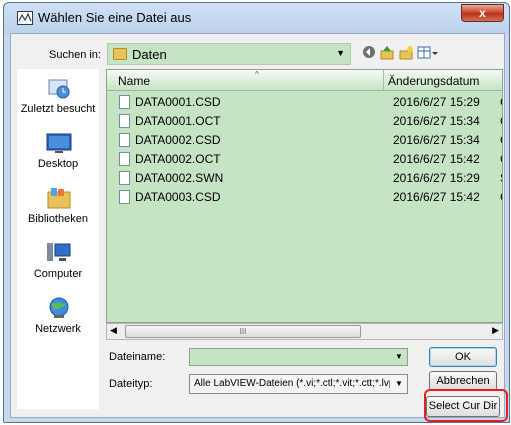  Describe the element at coordinates (428, 53) in the screenshot. I see `views-icon` at that location.